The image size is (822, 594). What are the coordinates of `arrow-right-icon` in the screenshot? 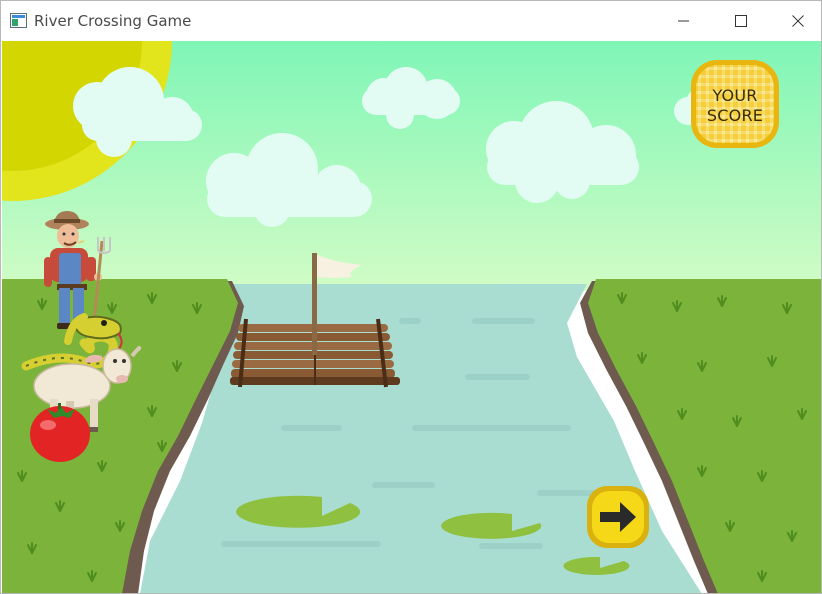 It's located at (618, 517).